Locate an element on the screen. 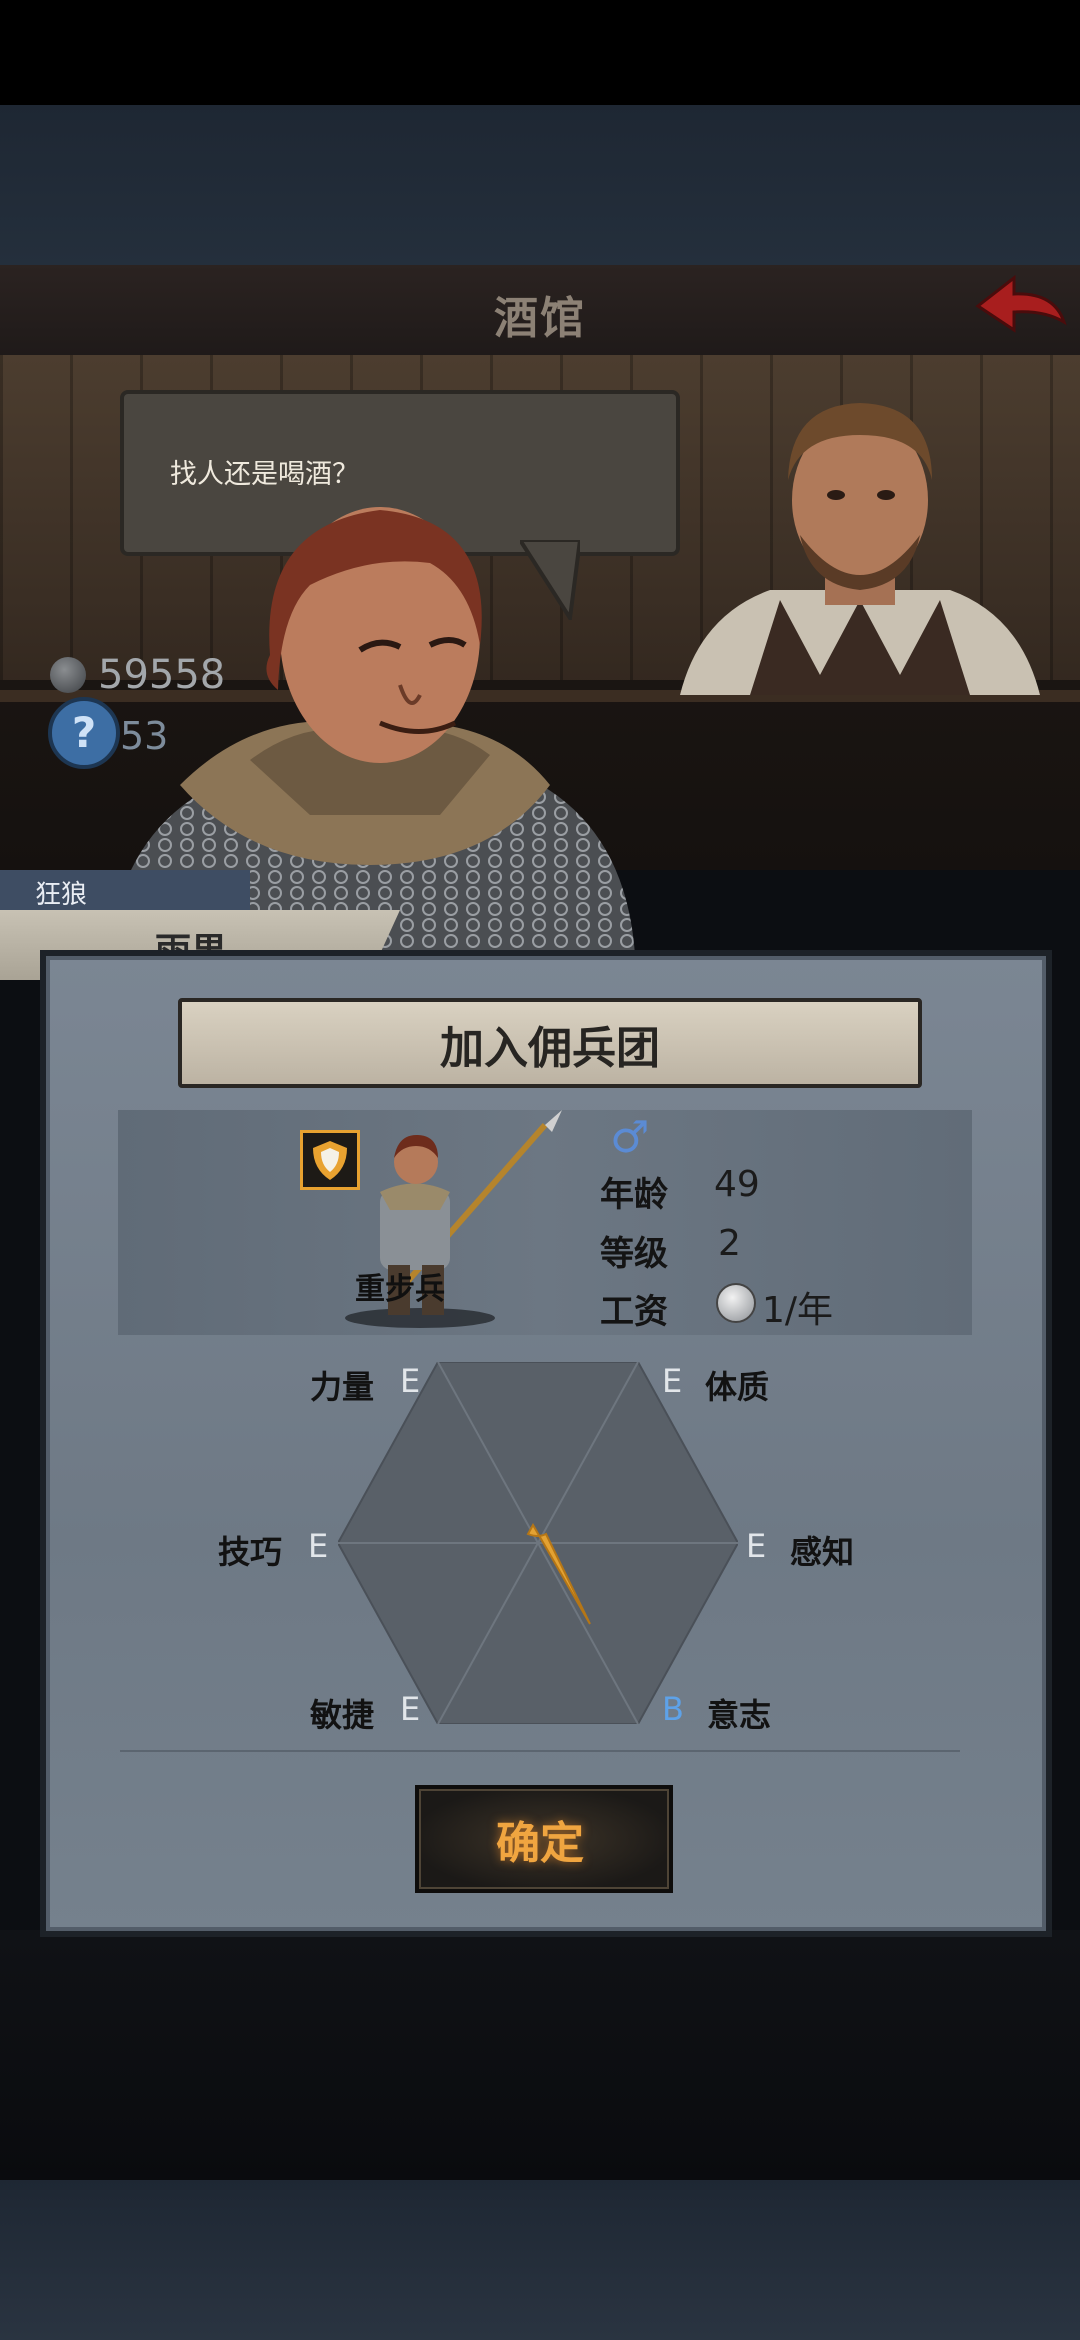  attr-name-willpower: 意志 is located at coordinates (739, 1715).